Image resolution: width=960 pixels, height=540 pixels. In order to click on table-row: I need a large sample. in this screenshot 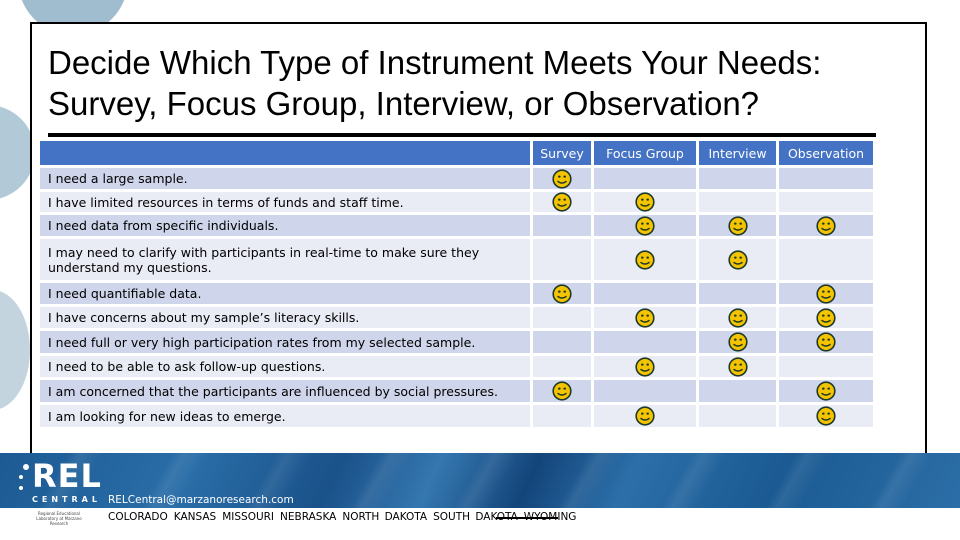, I will do `click(458, 180)`.